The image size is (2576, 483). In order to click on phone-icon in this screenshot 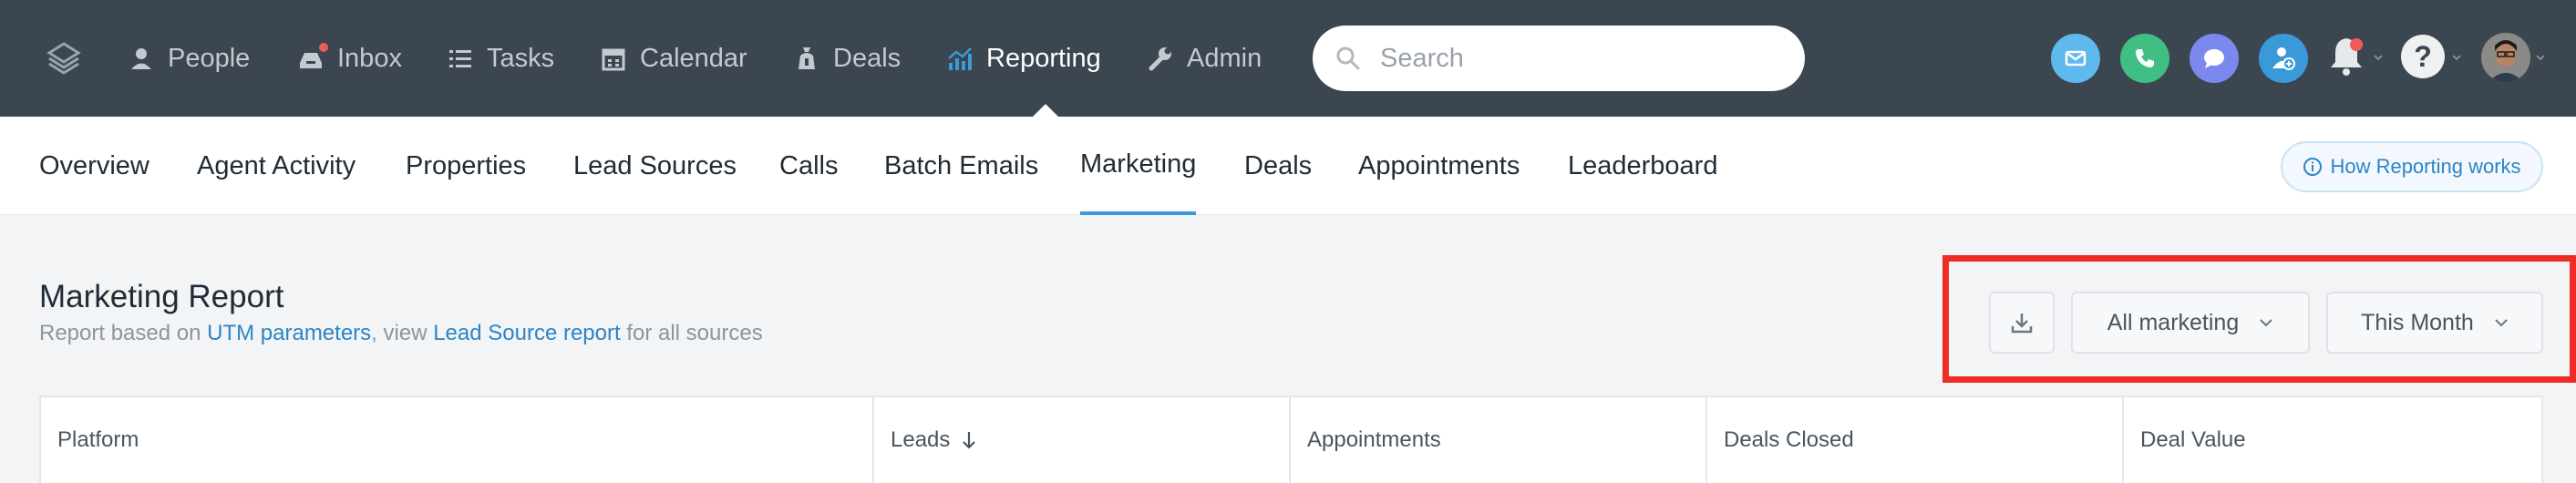, I will do `click(2145, 58)`.